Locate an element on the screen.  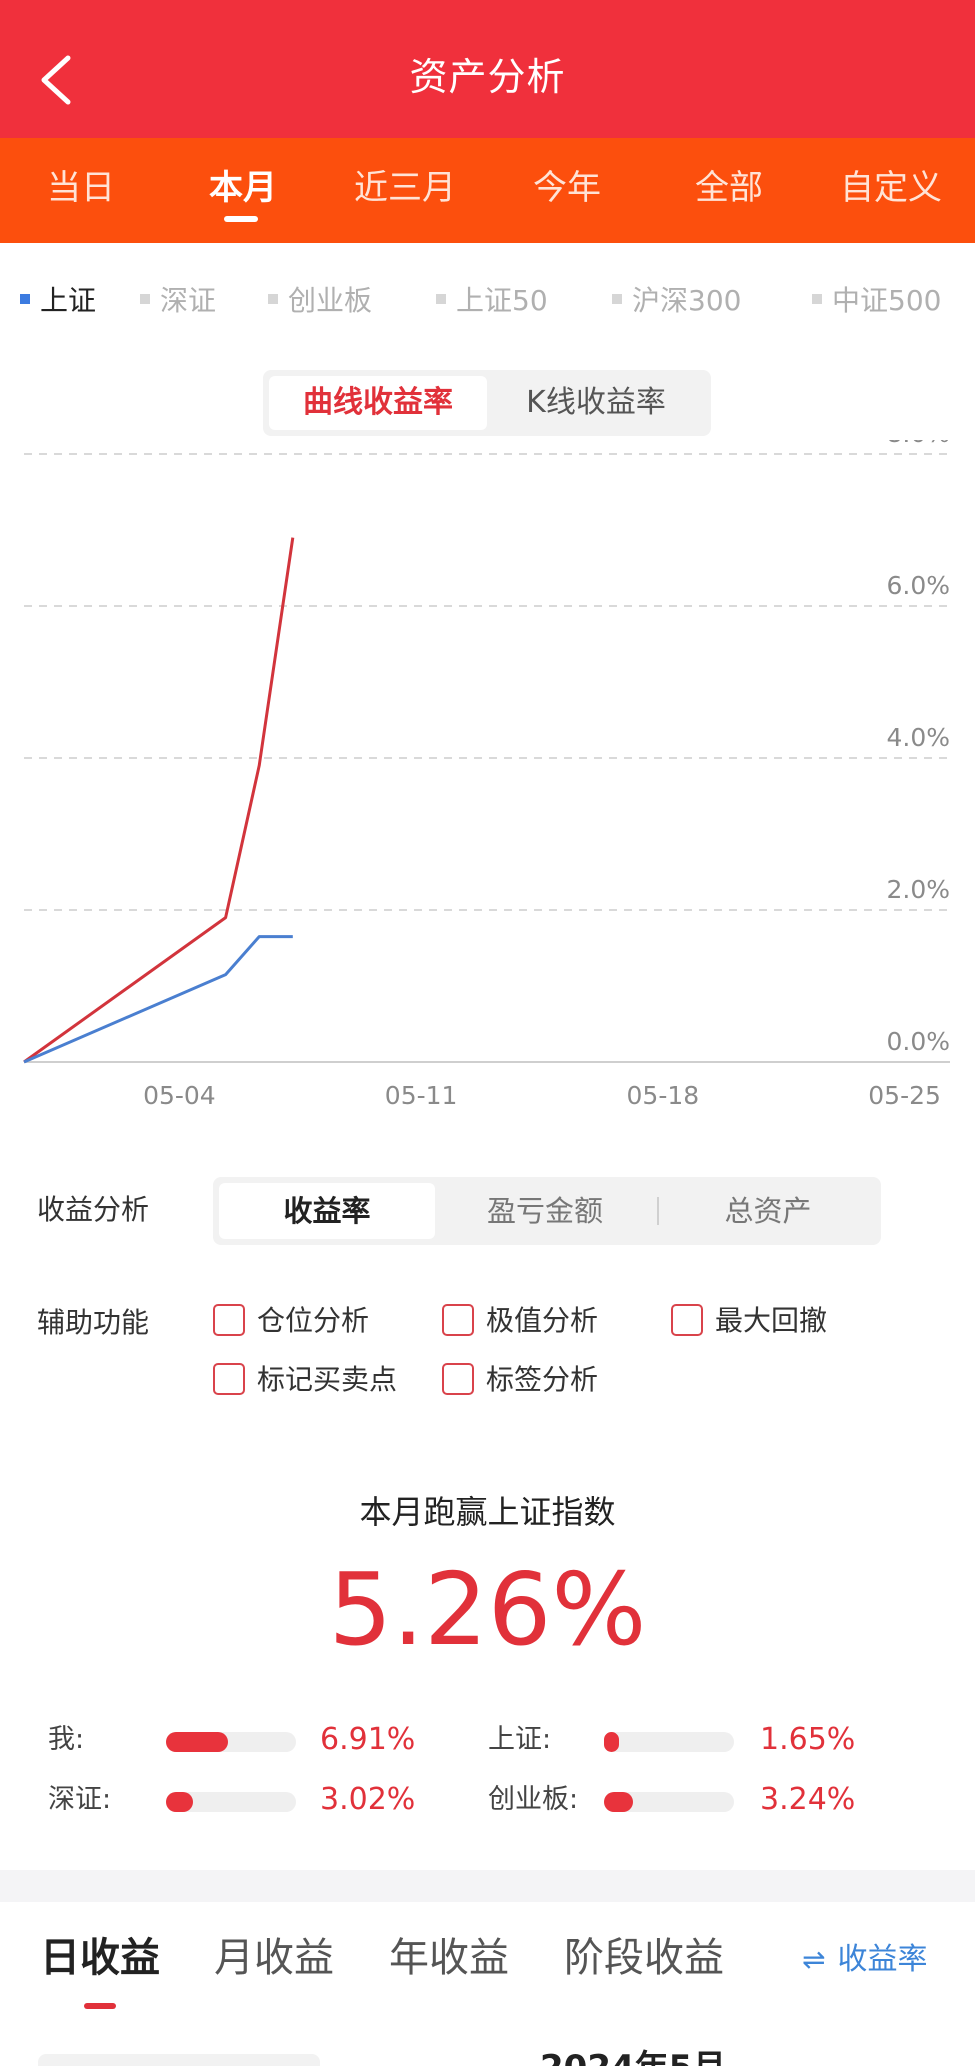
comparison-chinext: 创业板: 3.24% is located at coordinates (672, 1799).